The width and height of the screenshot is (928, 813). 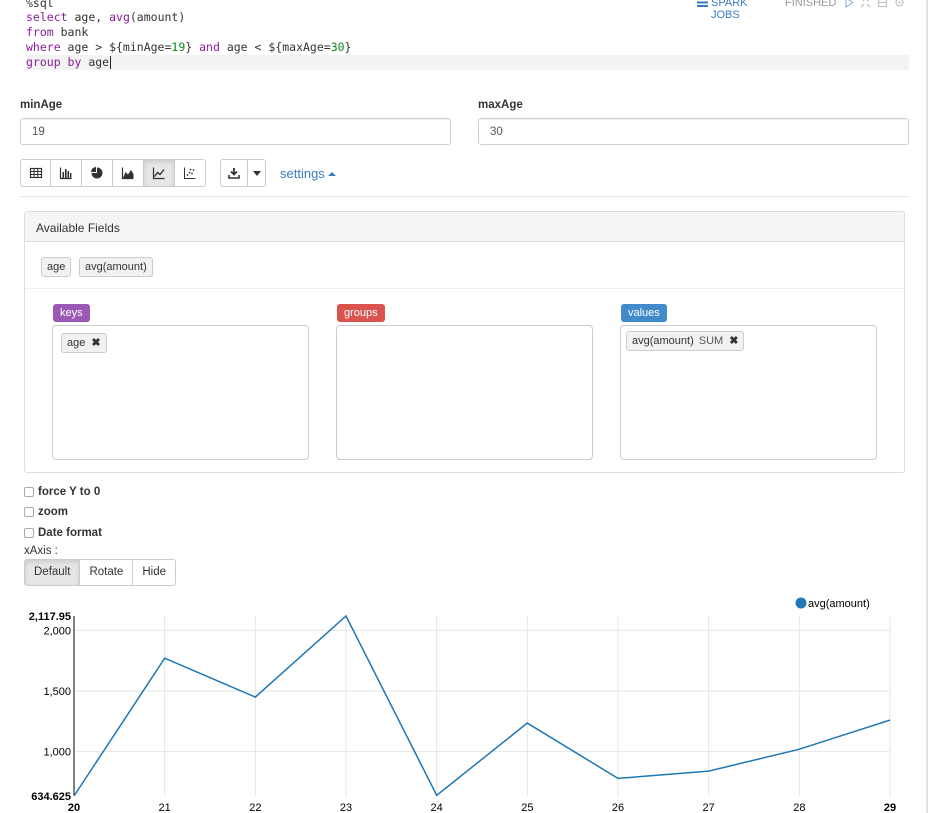 What do you see at coordinates (52, 572) in the screenshot?
I see `xaxis-default-button: Default` at bounding box center [52, 572].